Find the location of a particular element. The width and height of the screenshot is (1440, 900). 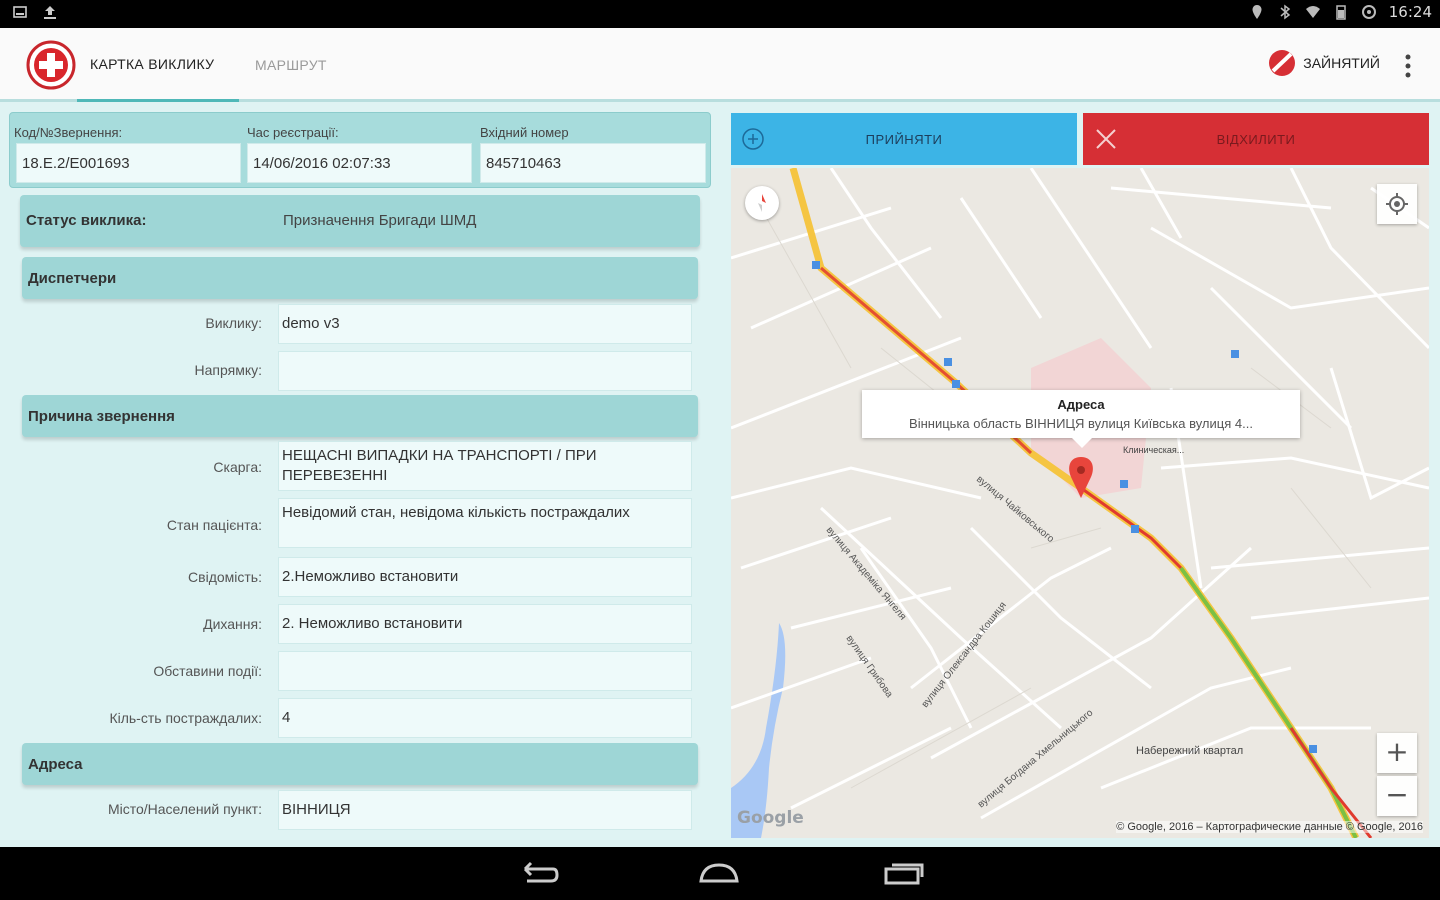

poi-quarter-label: Набережний квартал is located at coordinates (1190, 751).